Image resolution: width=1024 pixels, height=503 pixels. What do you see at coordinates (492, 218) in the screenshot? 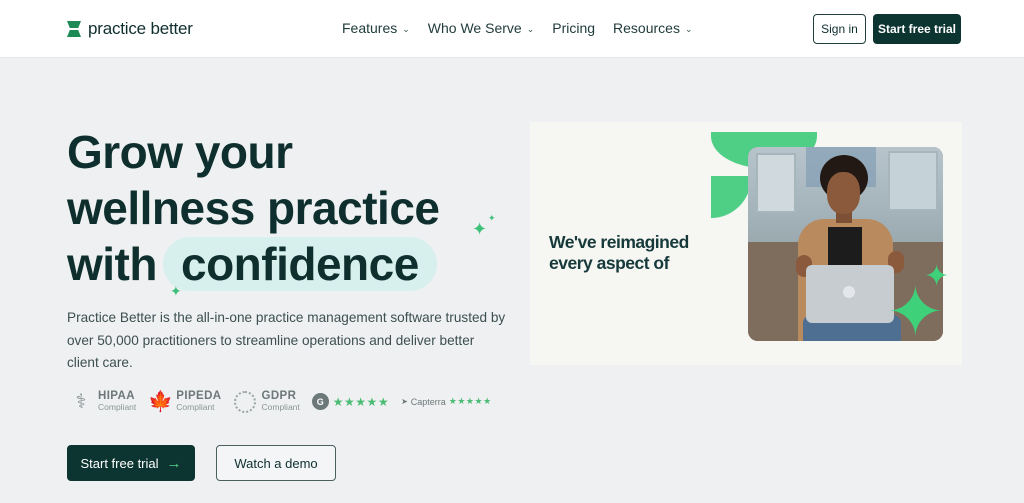
I see `sparkle-small-icon: ✦` at bounding box center [492, 218].